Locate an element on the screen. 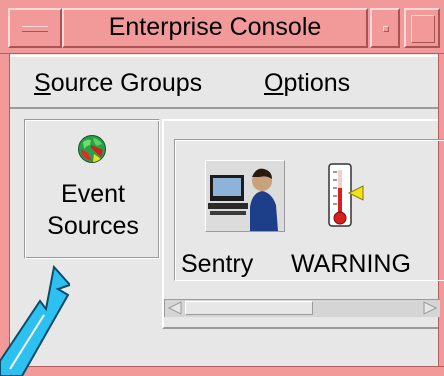 Image resolution: width=444 pixels, height=376 pixels. maximize-button is located at coordinates (422, 28).